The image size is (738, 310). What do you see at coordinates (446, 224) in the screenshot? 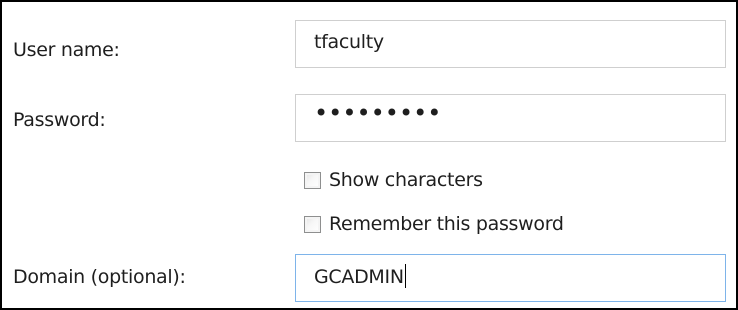
I see `remember-password-label: Remember this password` at bounding box center [446, 224].